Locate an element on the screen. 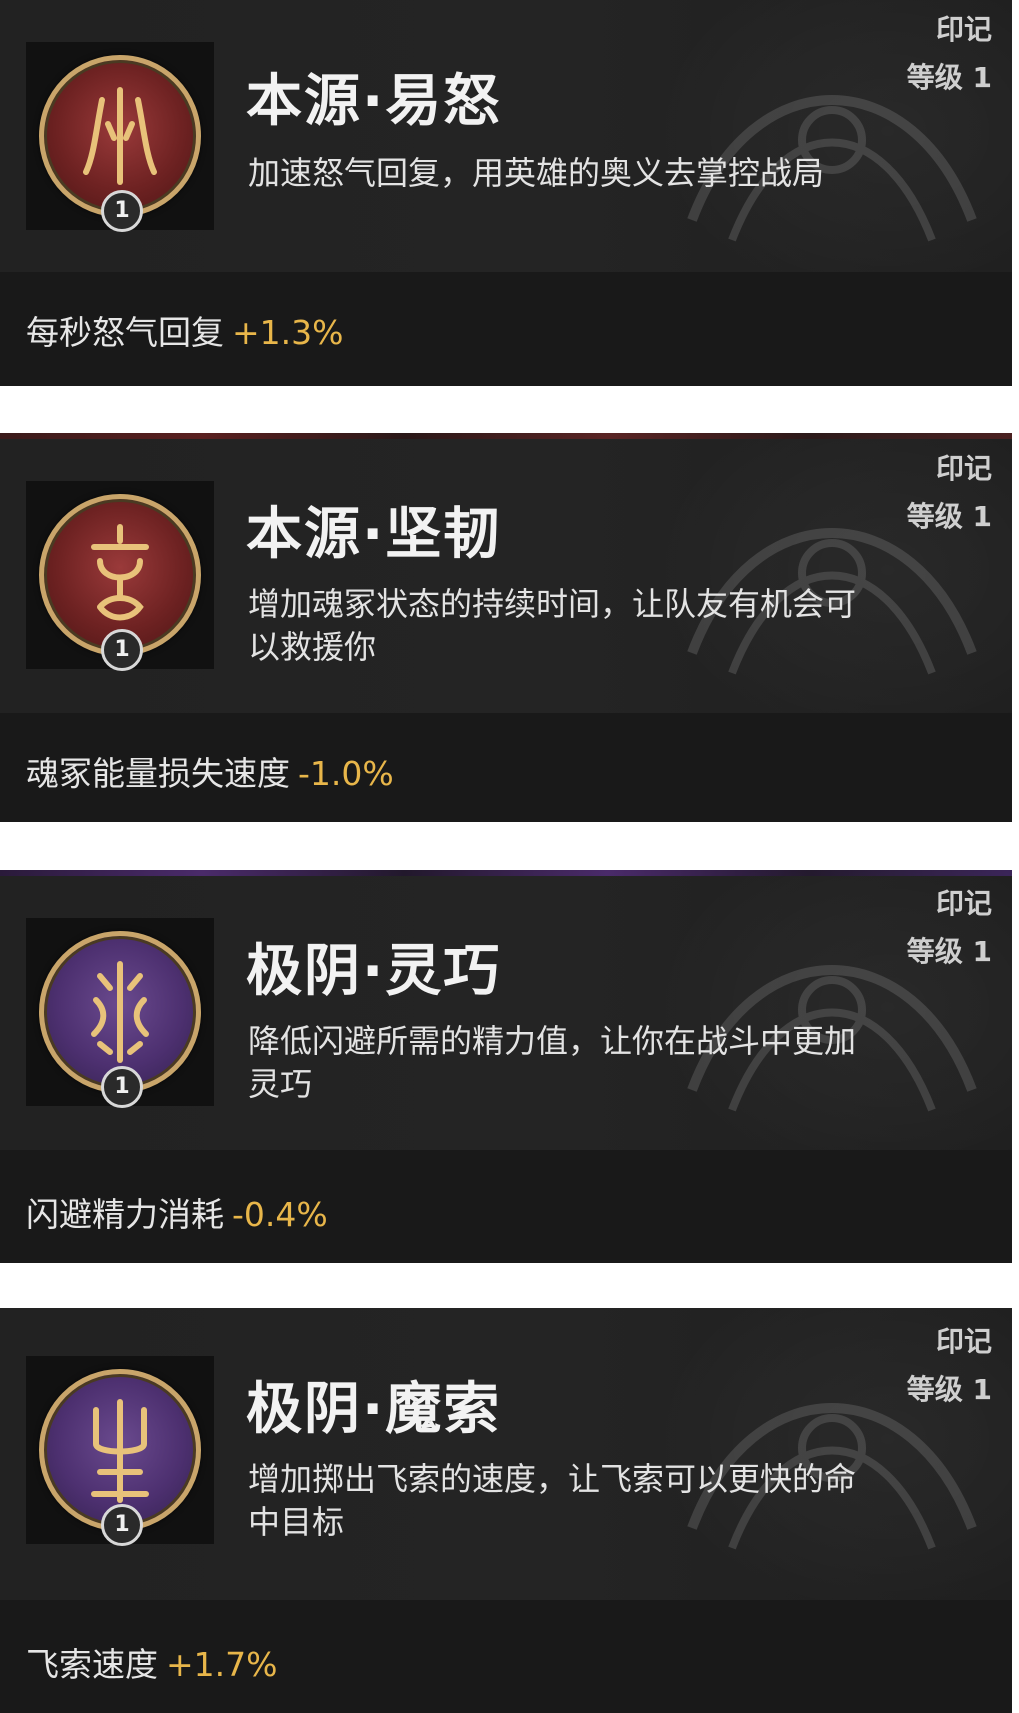 Image resolution: width=1019 pixels, height=1713 pixels. stat-value: +1.7% is located at coordinates (222, 1664).